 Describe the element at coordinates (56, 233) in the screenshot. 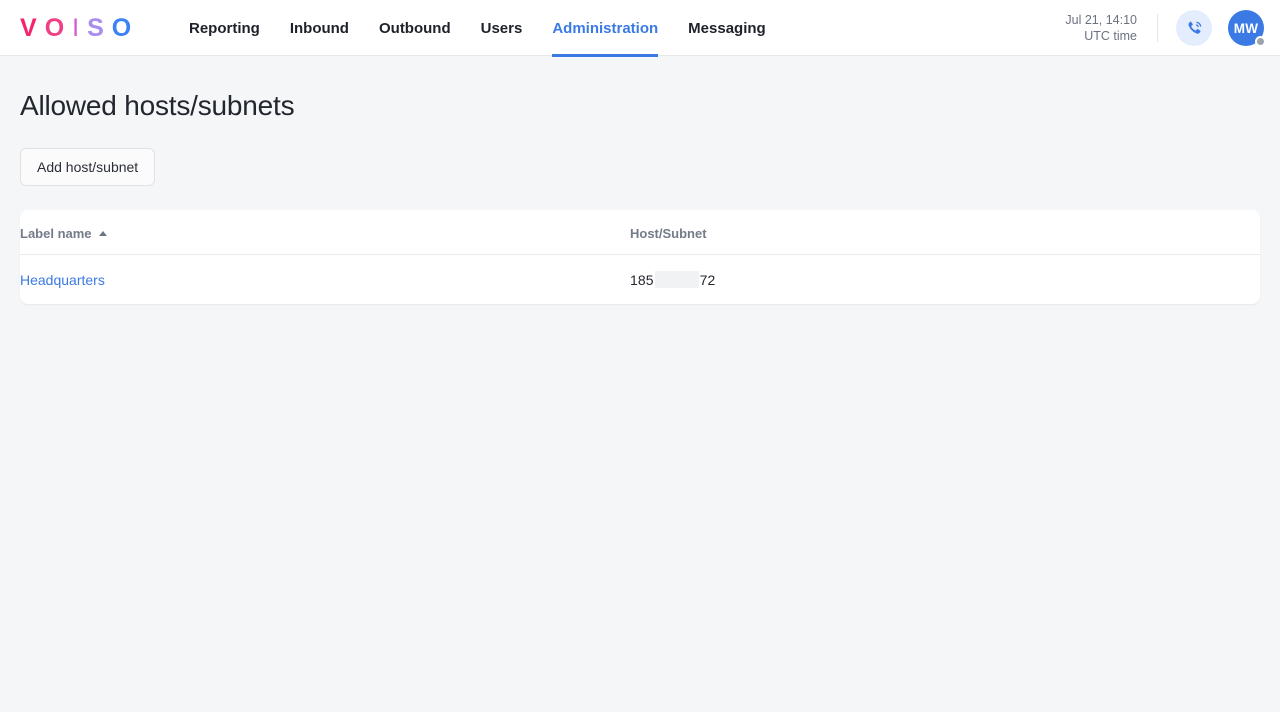

I see `column-header-label-name-text: Label name` at that location.